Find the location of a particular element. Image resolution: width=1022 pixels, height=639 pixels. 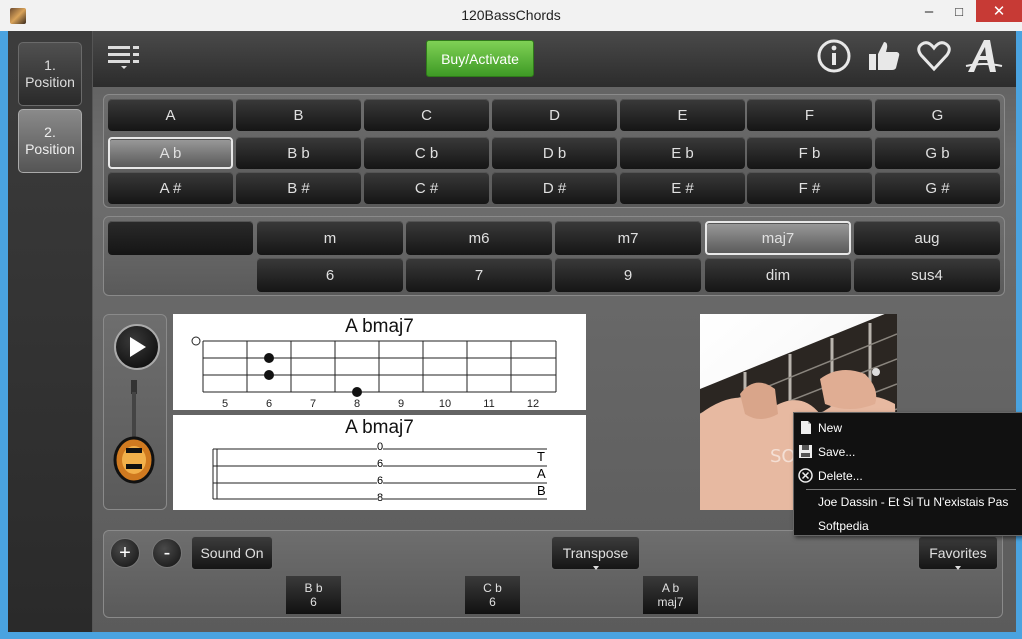

note-button: A is located at coordinates (170, 115).